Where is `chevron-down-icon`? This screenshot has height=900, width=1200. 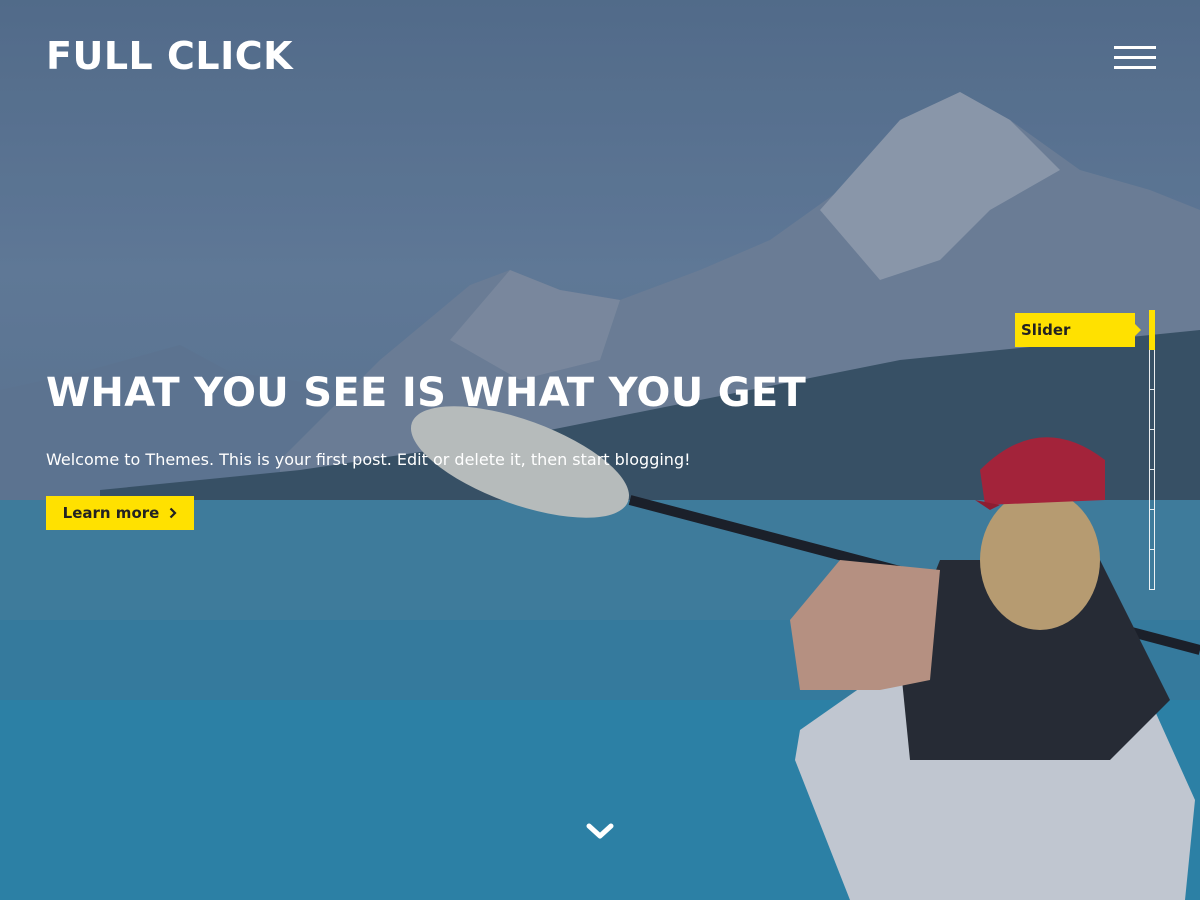 chevron-down-icon is located at coordinates (600, 831).